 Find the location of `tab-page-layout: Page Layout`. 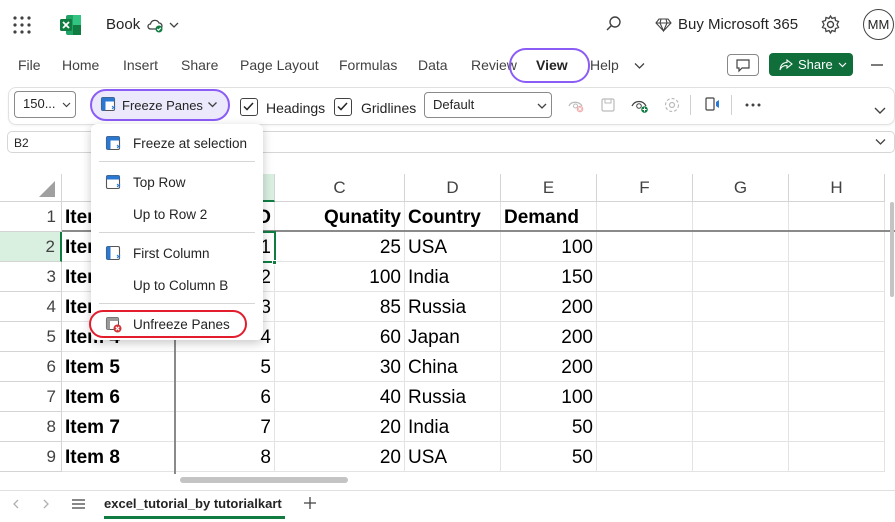

tab-page-layout: Page Layout is located at coordinates (279, 65).